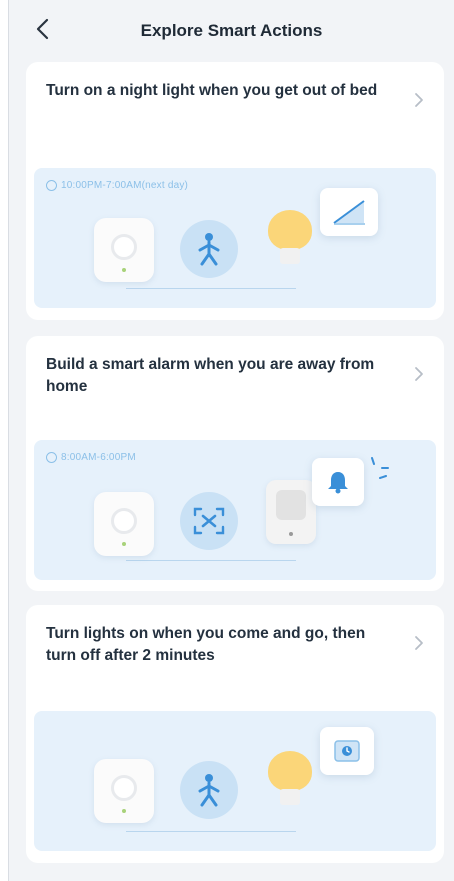 Image resolution: width=454 pixels, height=881 pixels. What do you see at coordinates (125, 185) in the screenshot?
I see `time-range-text: 10:00PM-7:00AM(next day)` at bounding box center [125, 185].